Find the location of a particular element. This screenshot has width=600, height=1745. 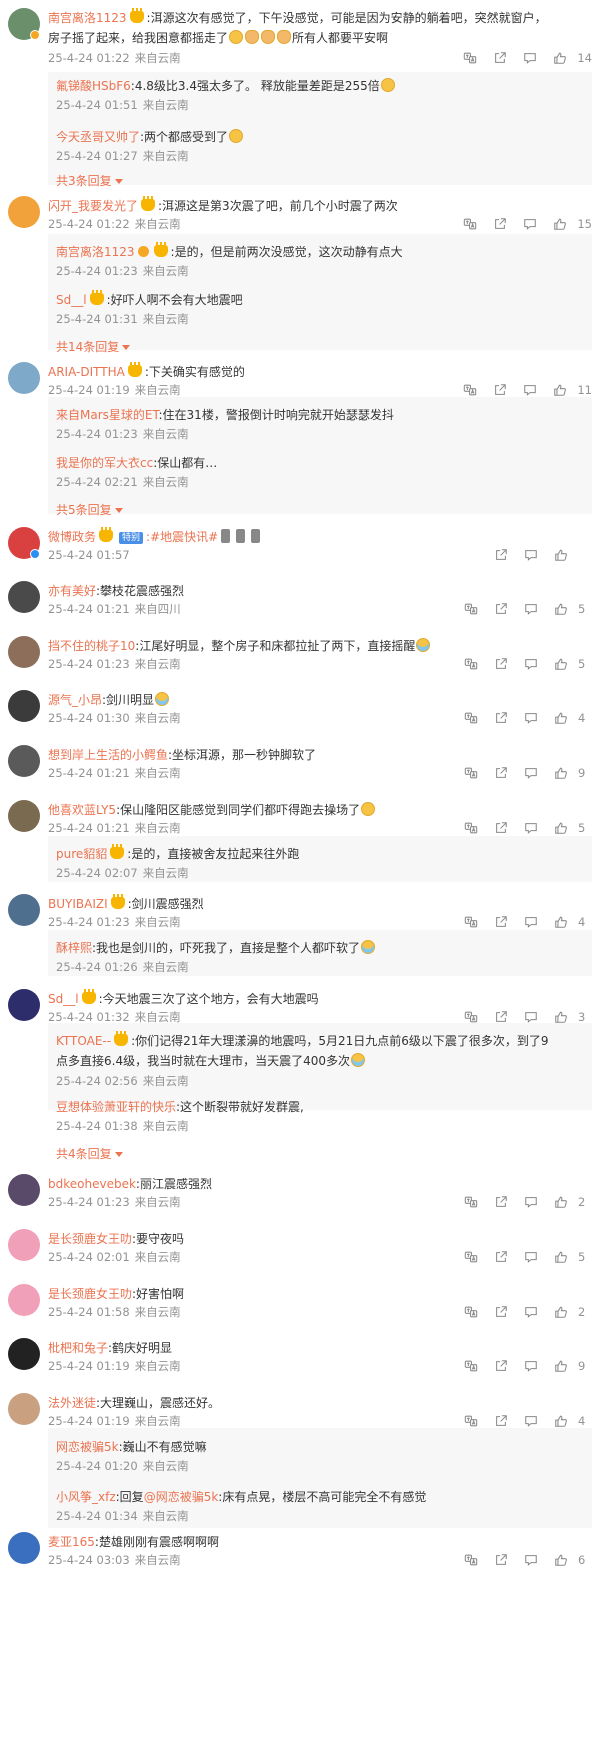

more-replies-link: 共3条回复 is located at coordinates (89, 181).